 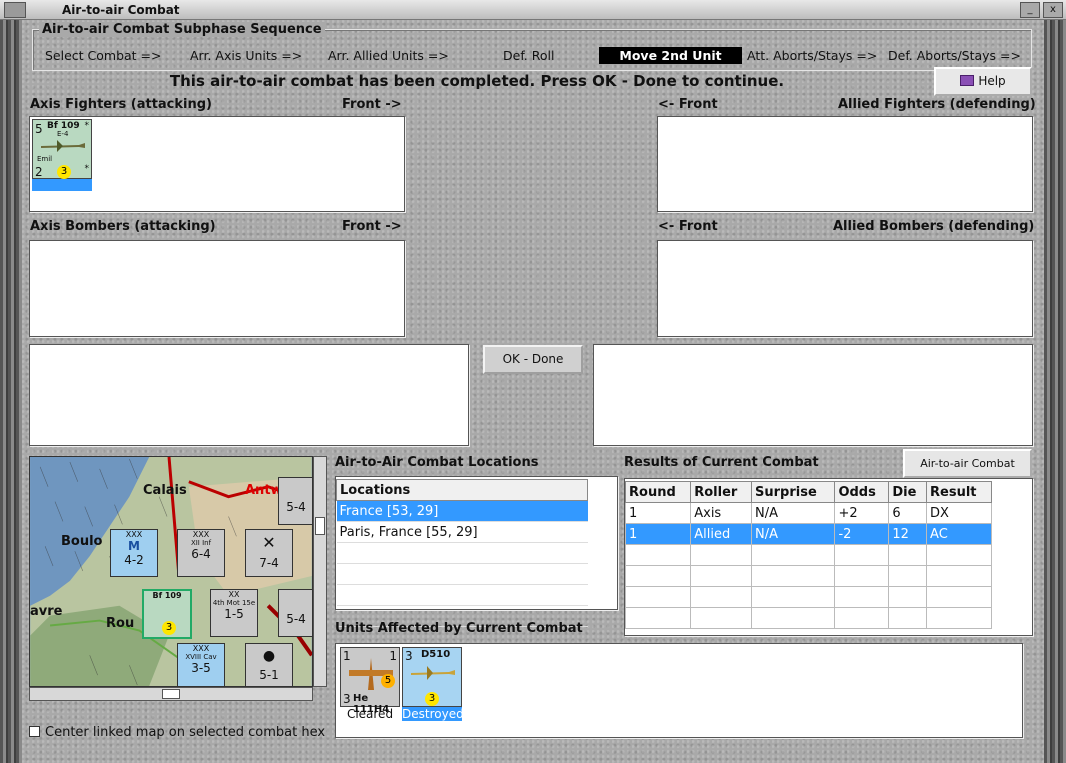 What do you see at coordinates (249, 395) in the screenshot?
I see `axis-message-panel` at bounding box center [249, 395].